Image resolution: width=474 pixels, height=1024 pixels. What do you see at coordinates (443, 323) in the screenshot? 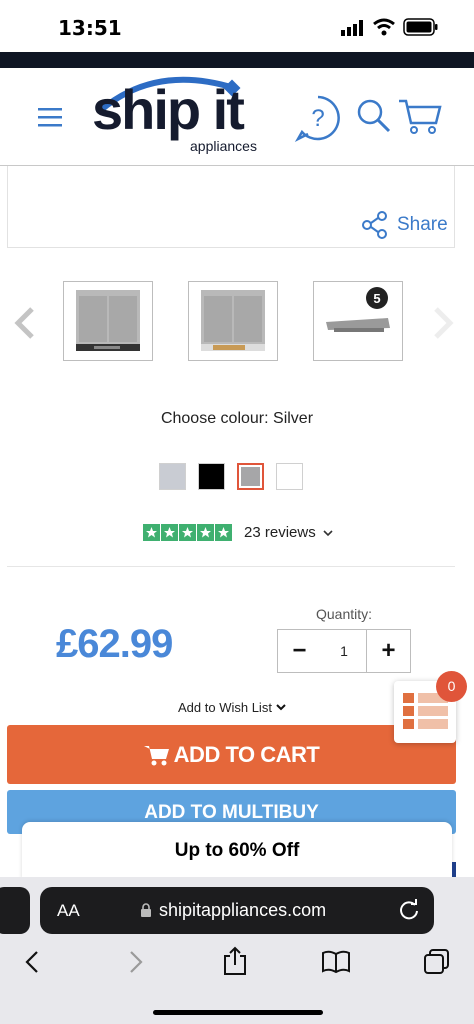
I see `carousel-next-icon` at bounding box center [443, 323].